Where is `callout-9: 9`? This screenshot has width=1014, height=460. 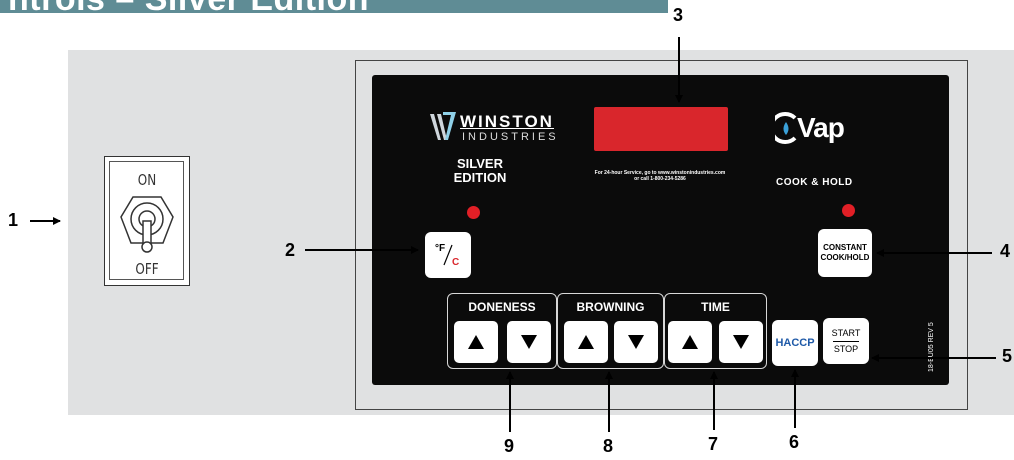 callout-9: 9 is located at coordinates (509, 446).